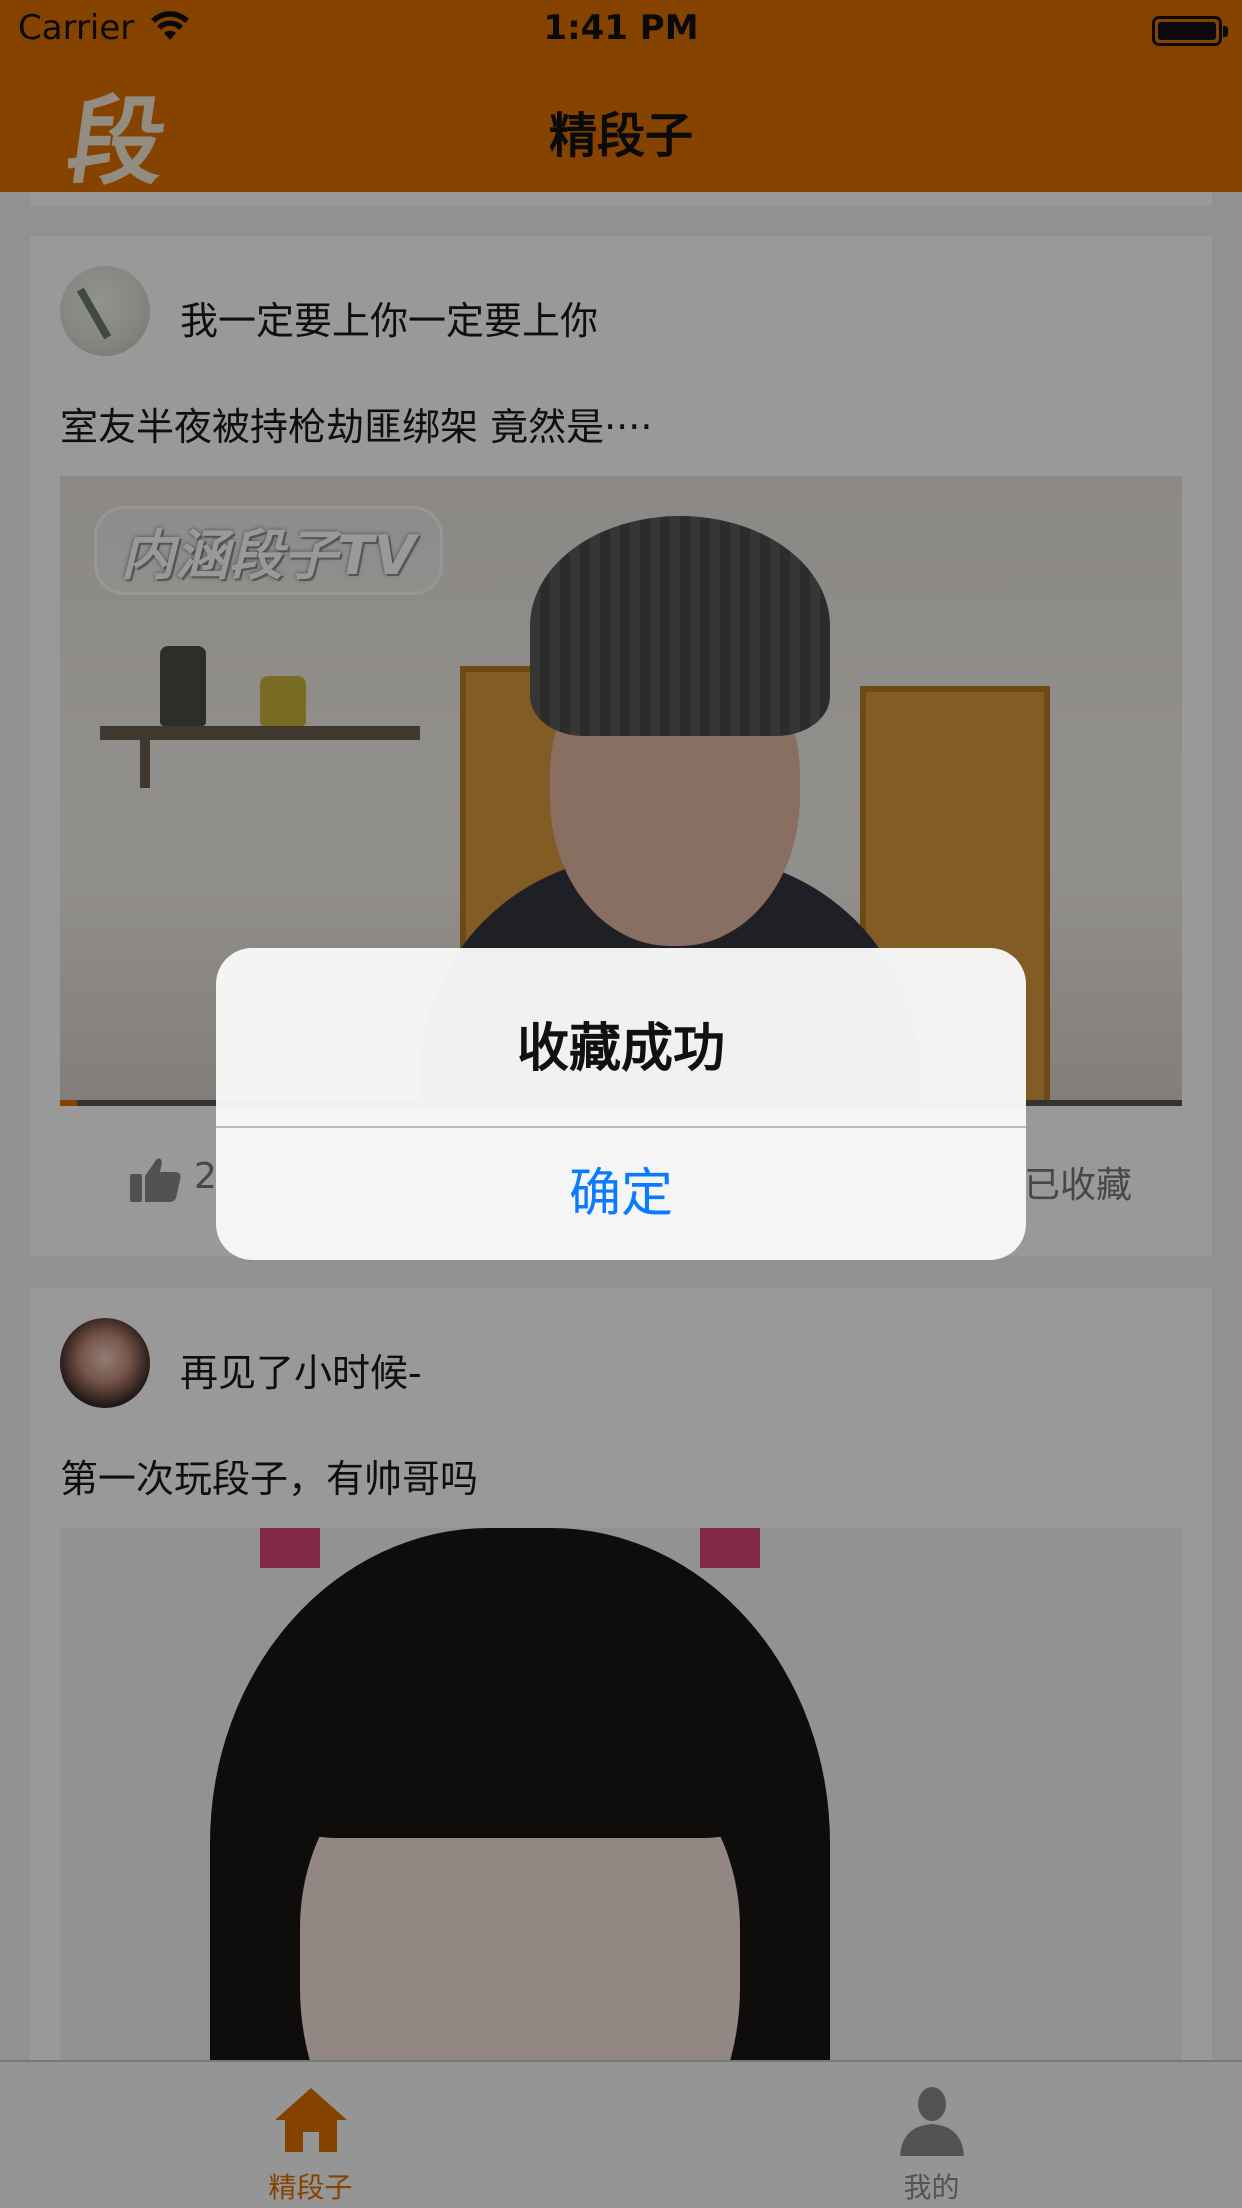  What do you see at coordinates (621, 1194) in the screenshot?
I see `confirm-button: 确定` at bounding box center [621, 1194].